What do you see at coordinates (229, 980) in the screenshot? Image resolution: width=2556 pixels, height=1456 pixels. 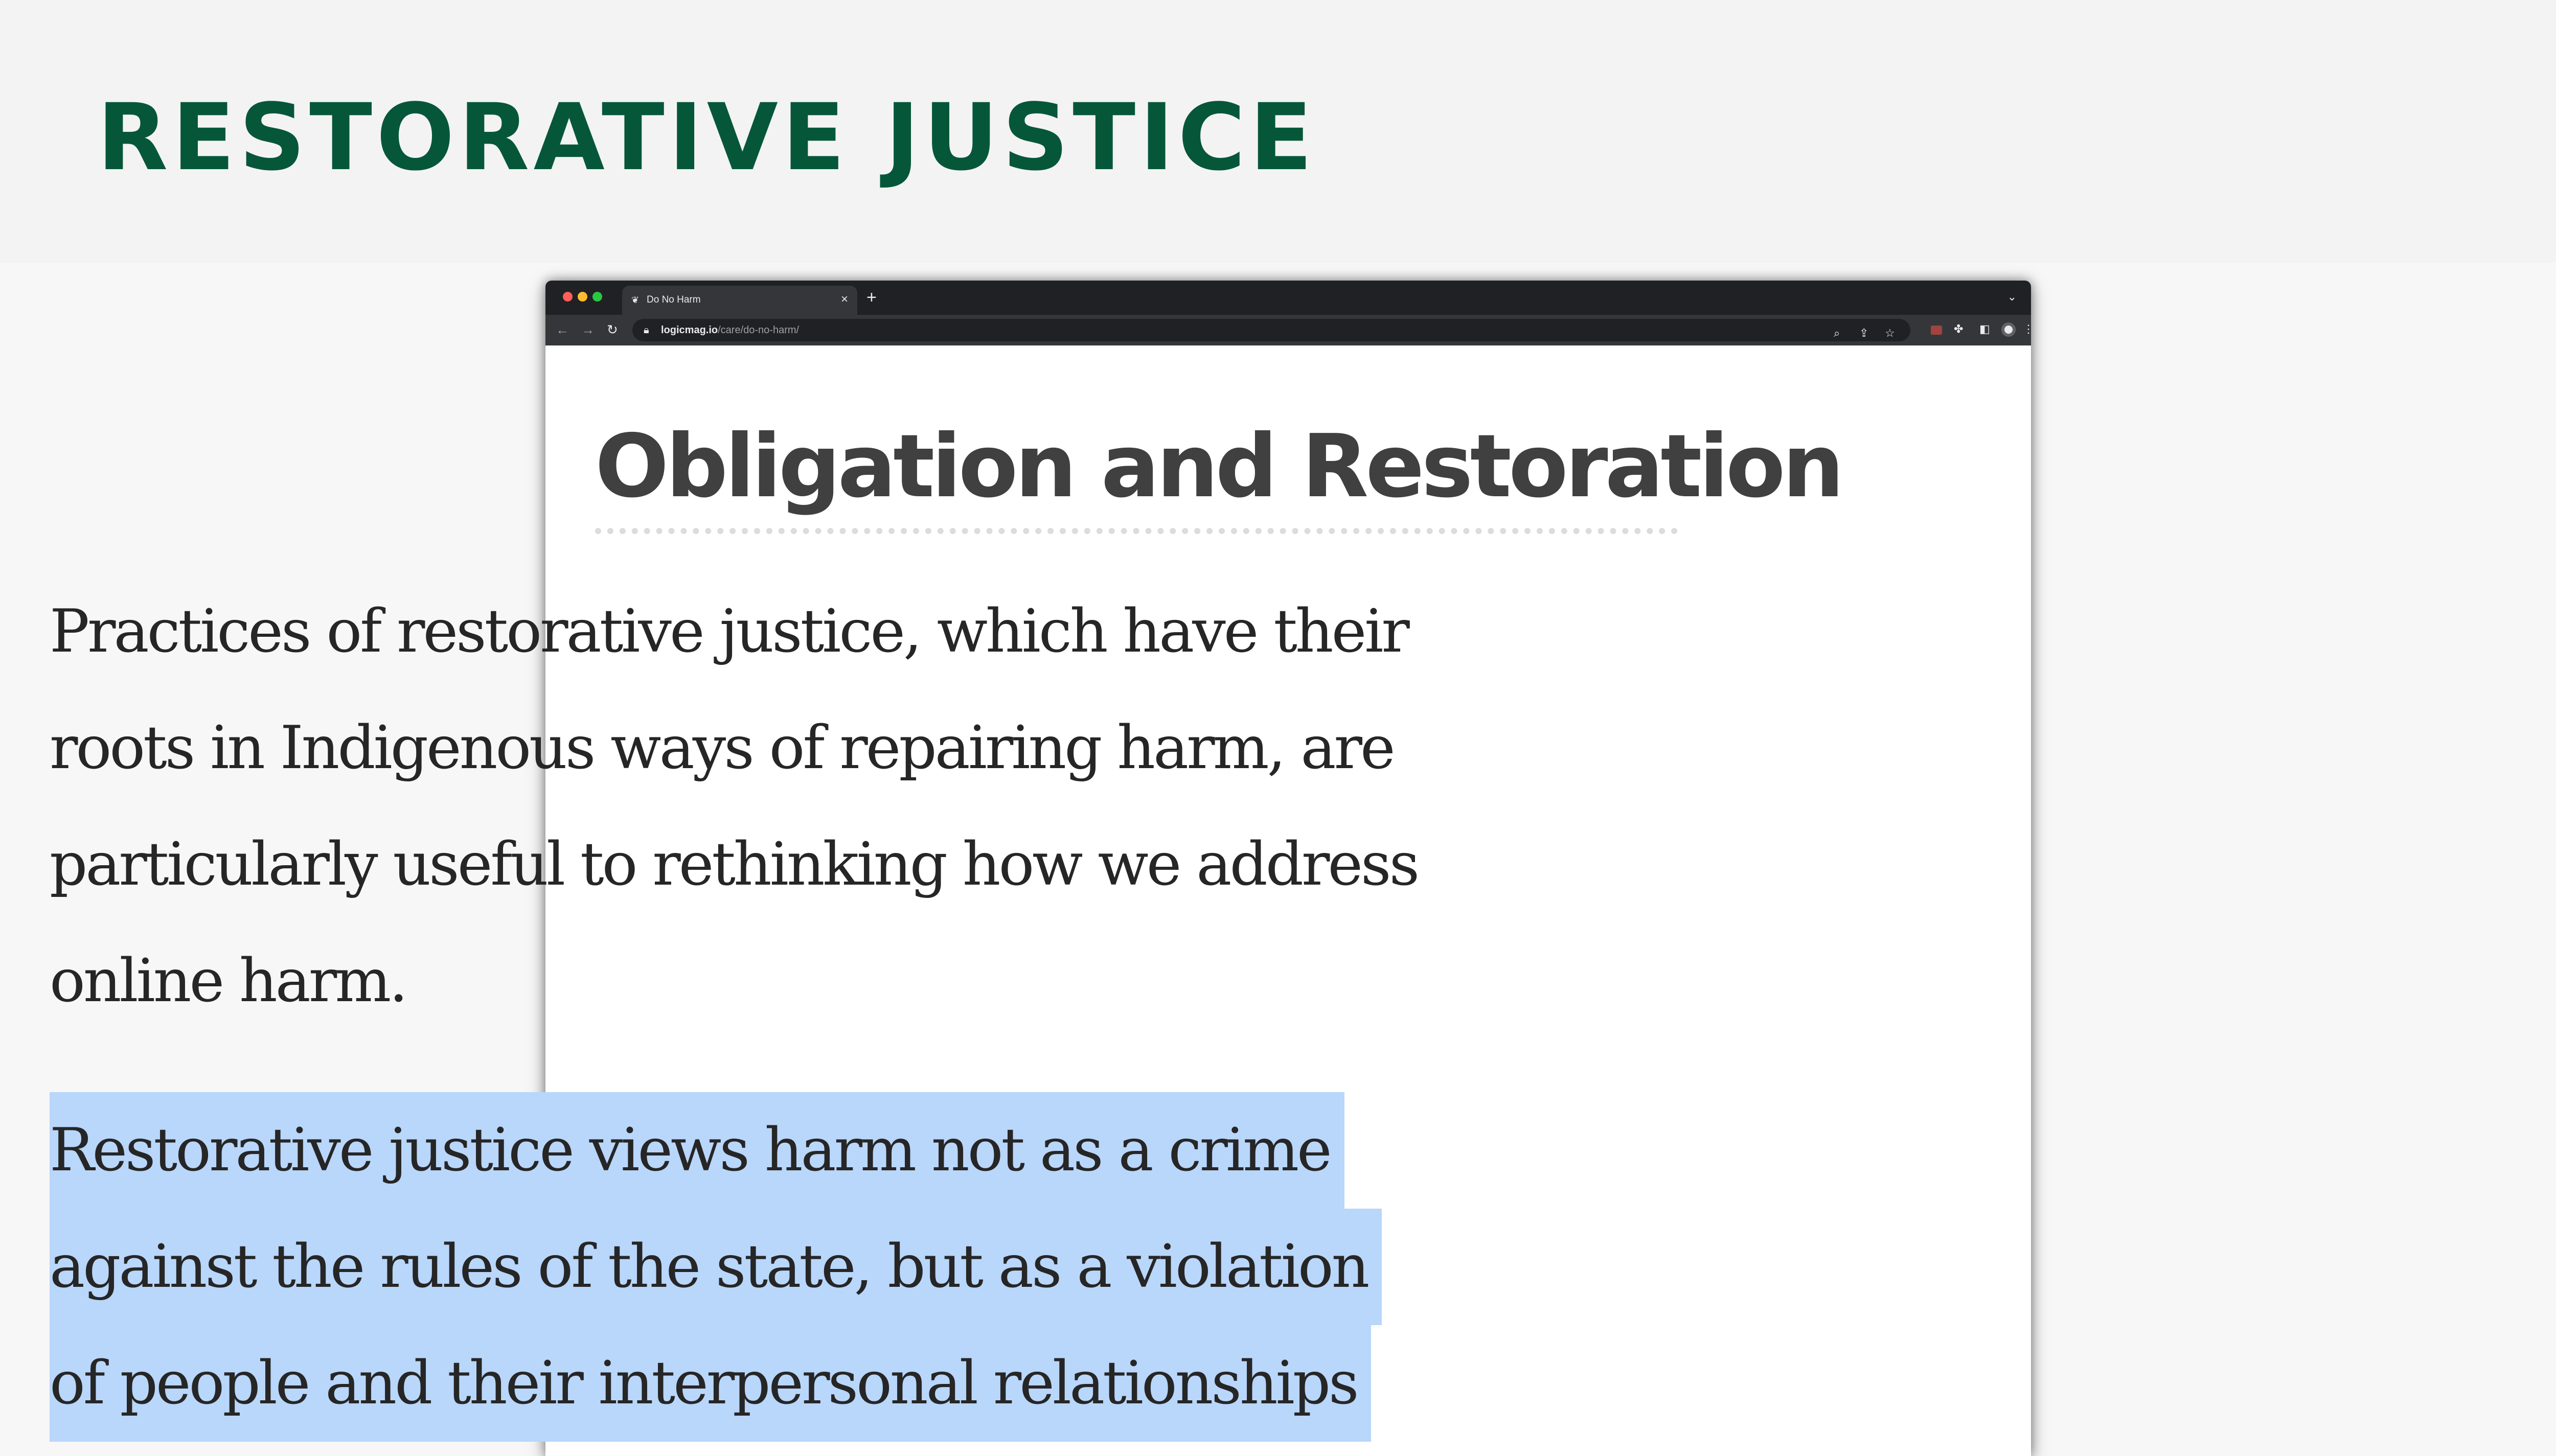 I see `paragraph-line: online harm.` at bounding box center [229, 980].